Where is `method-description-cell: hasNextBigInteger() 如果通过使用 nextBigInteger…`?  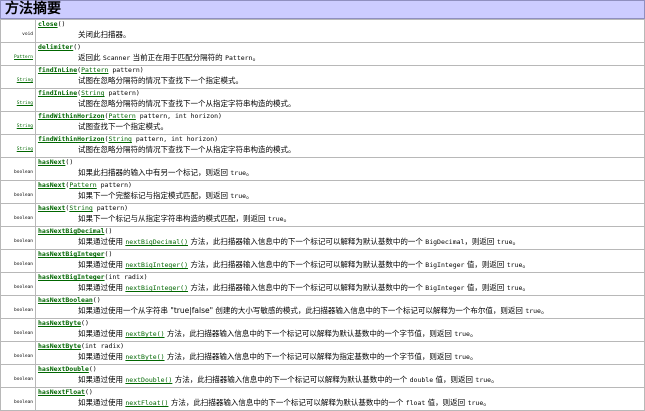
method-description-cell: hasNextBigInteger() 如果通过使用 nextBigInteger… is located at coordinates (340, 261).